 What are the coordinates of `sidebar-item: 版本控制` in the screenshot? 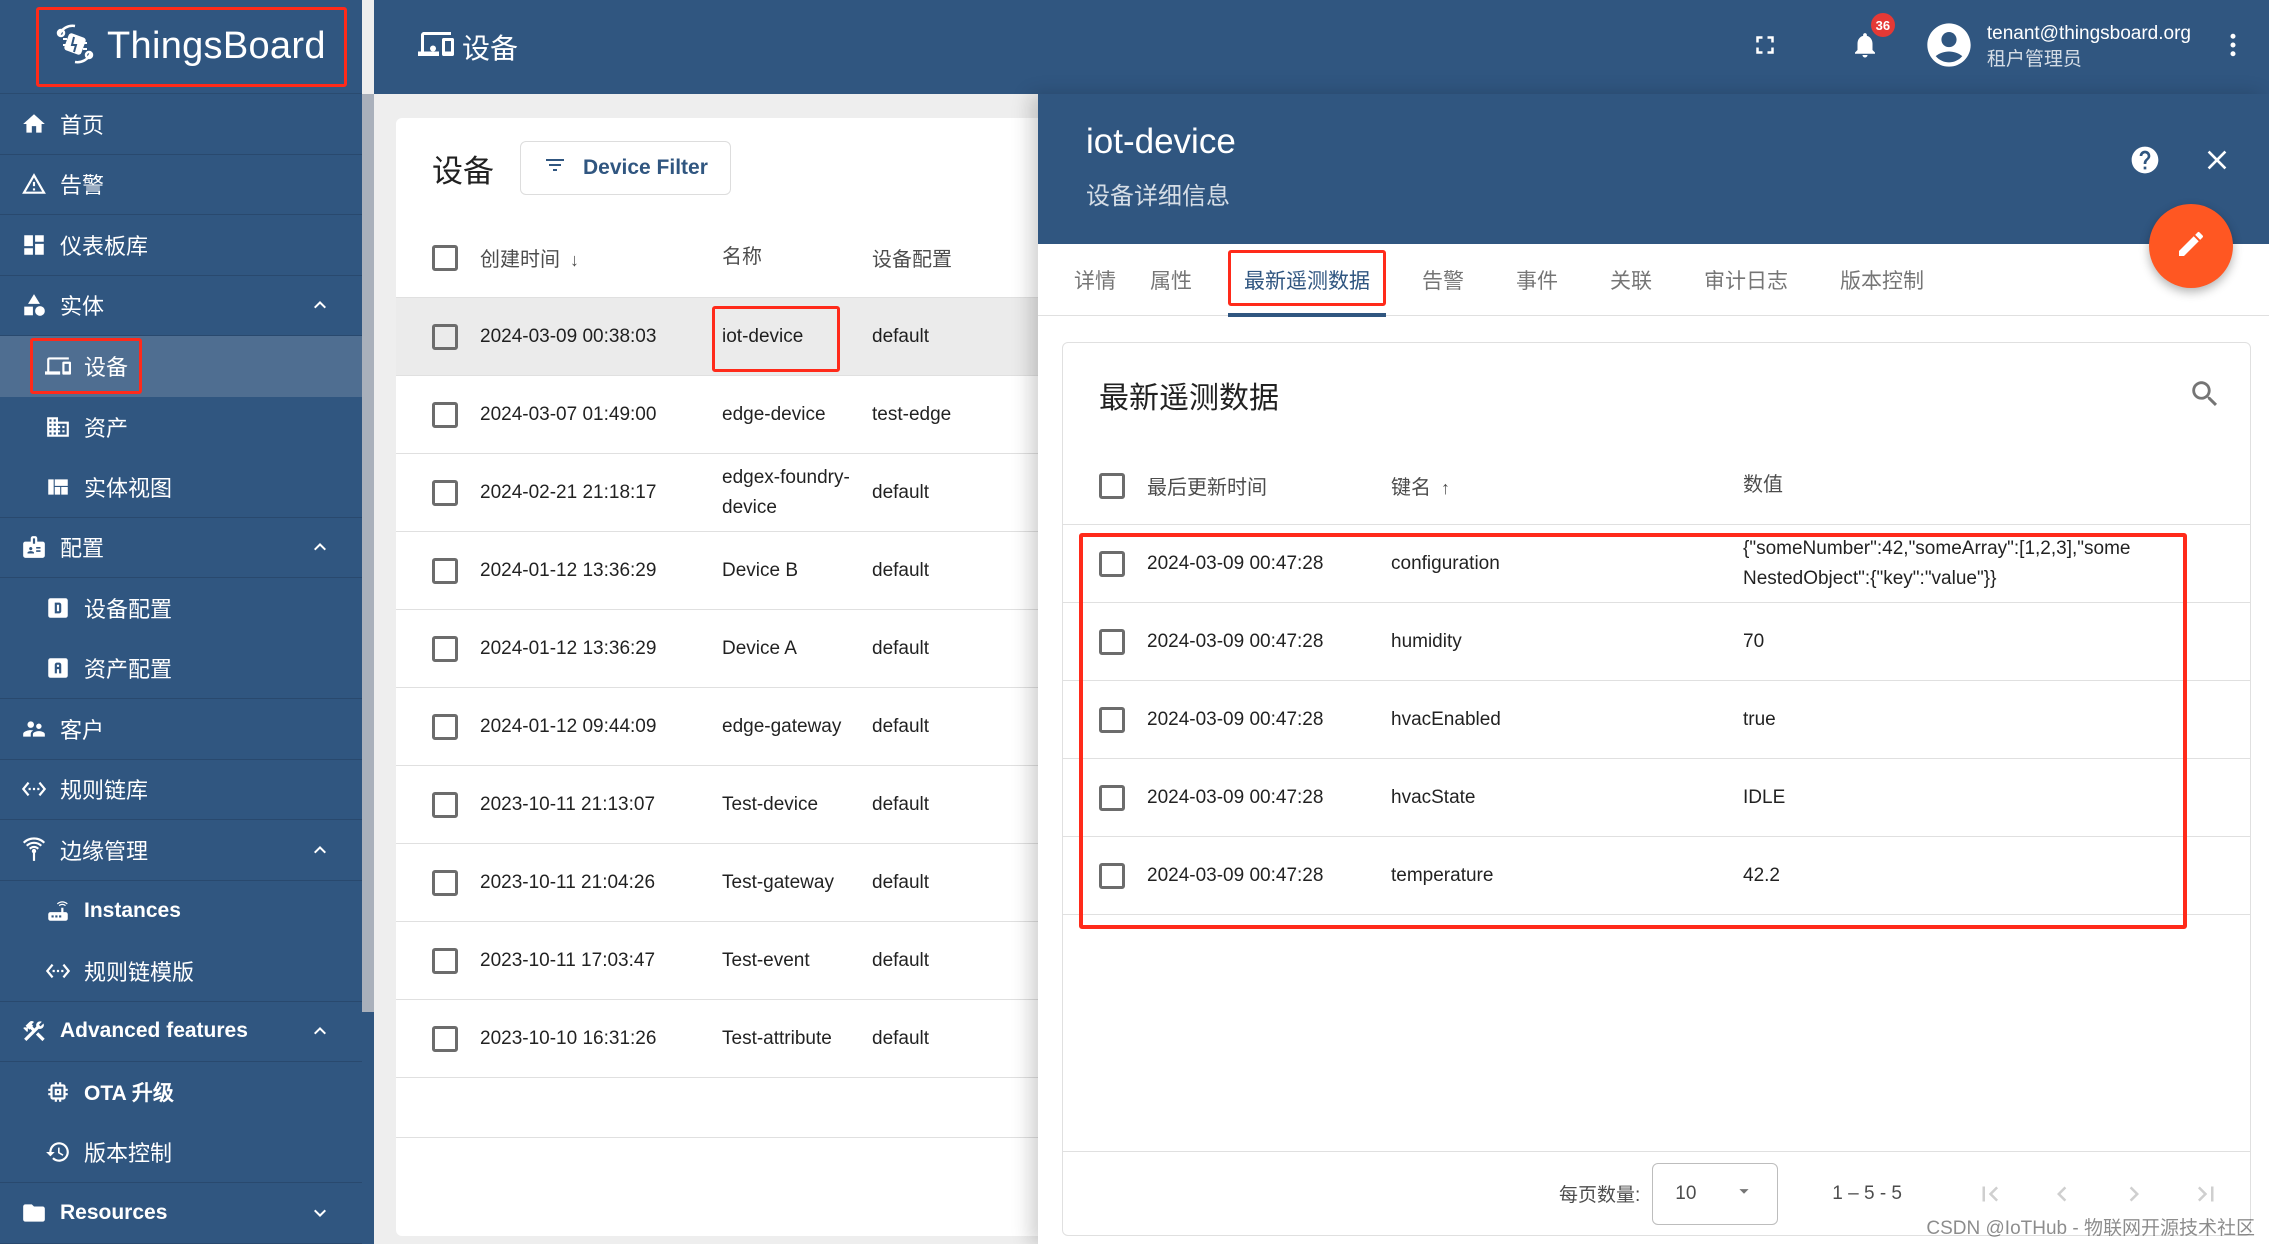 It's located at (181, 1153).